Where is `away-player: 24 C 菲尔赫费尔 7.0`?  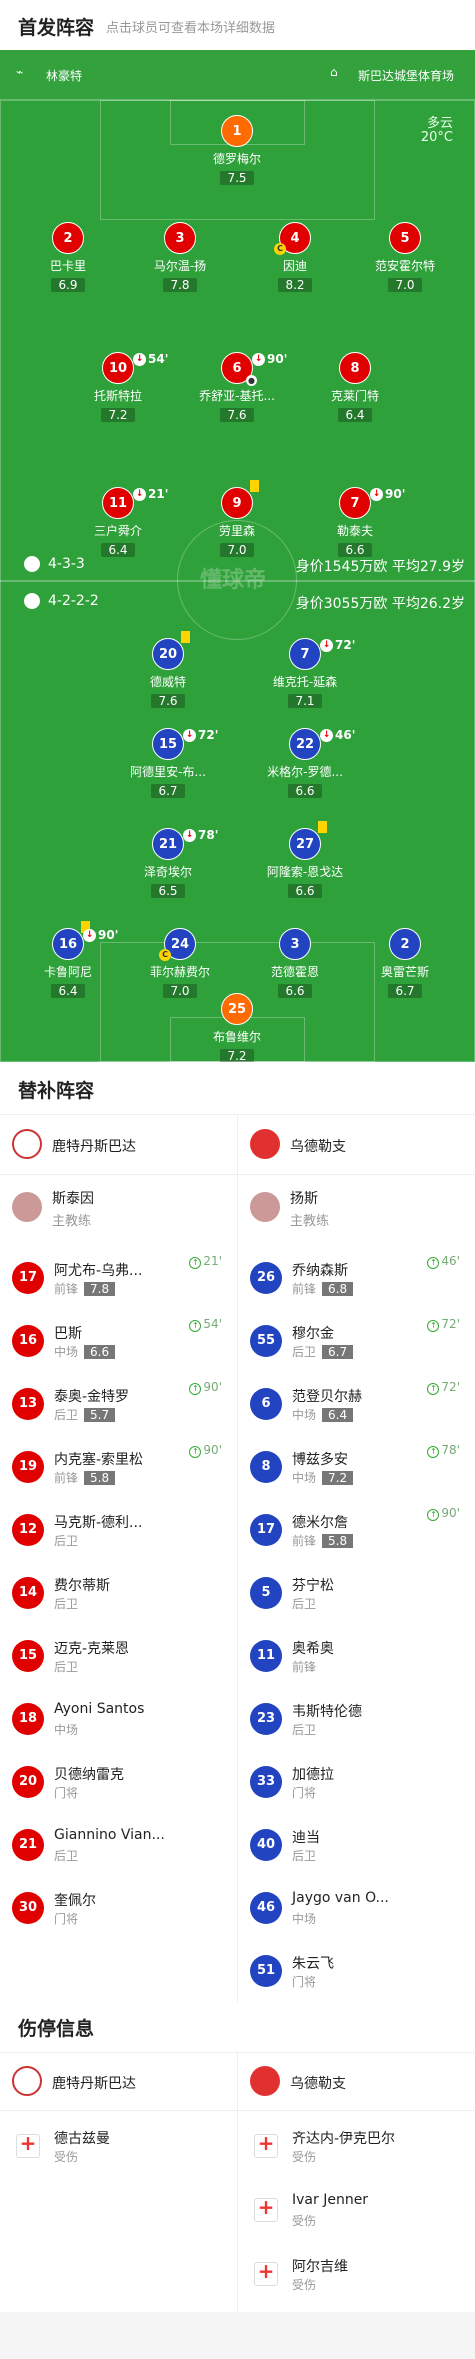 away-player: 24 C 菲尔赫费尔 7.0 is located at coordinates (180, 963).